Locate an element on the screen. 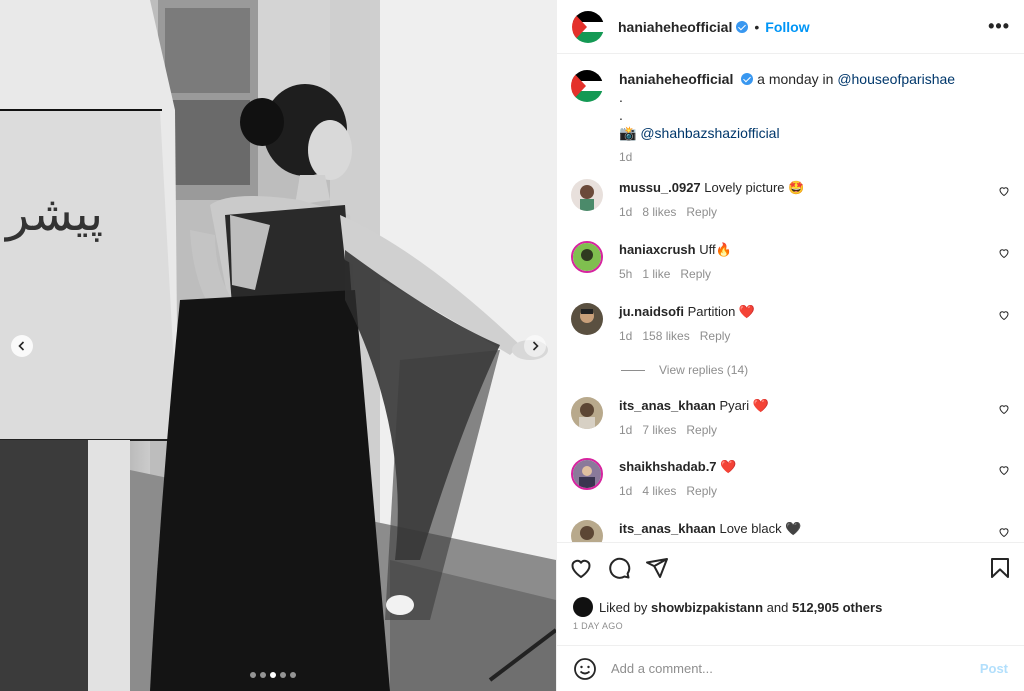  liked-by-prefix: Liked by is located at coordinates (623, 607).